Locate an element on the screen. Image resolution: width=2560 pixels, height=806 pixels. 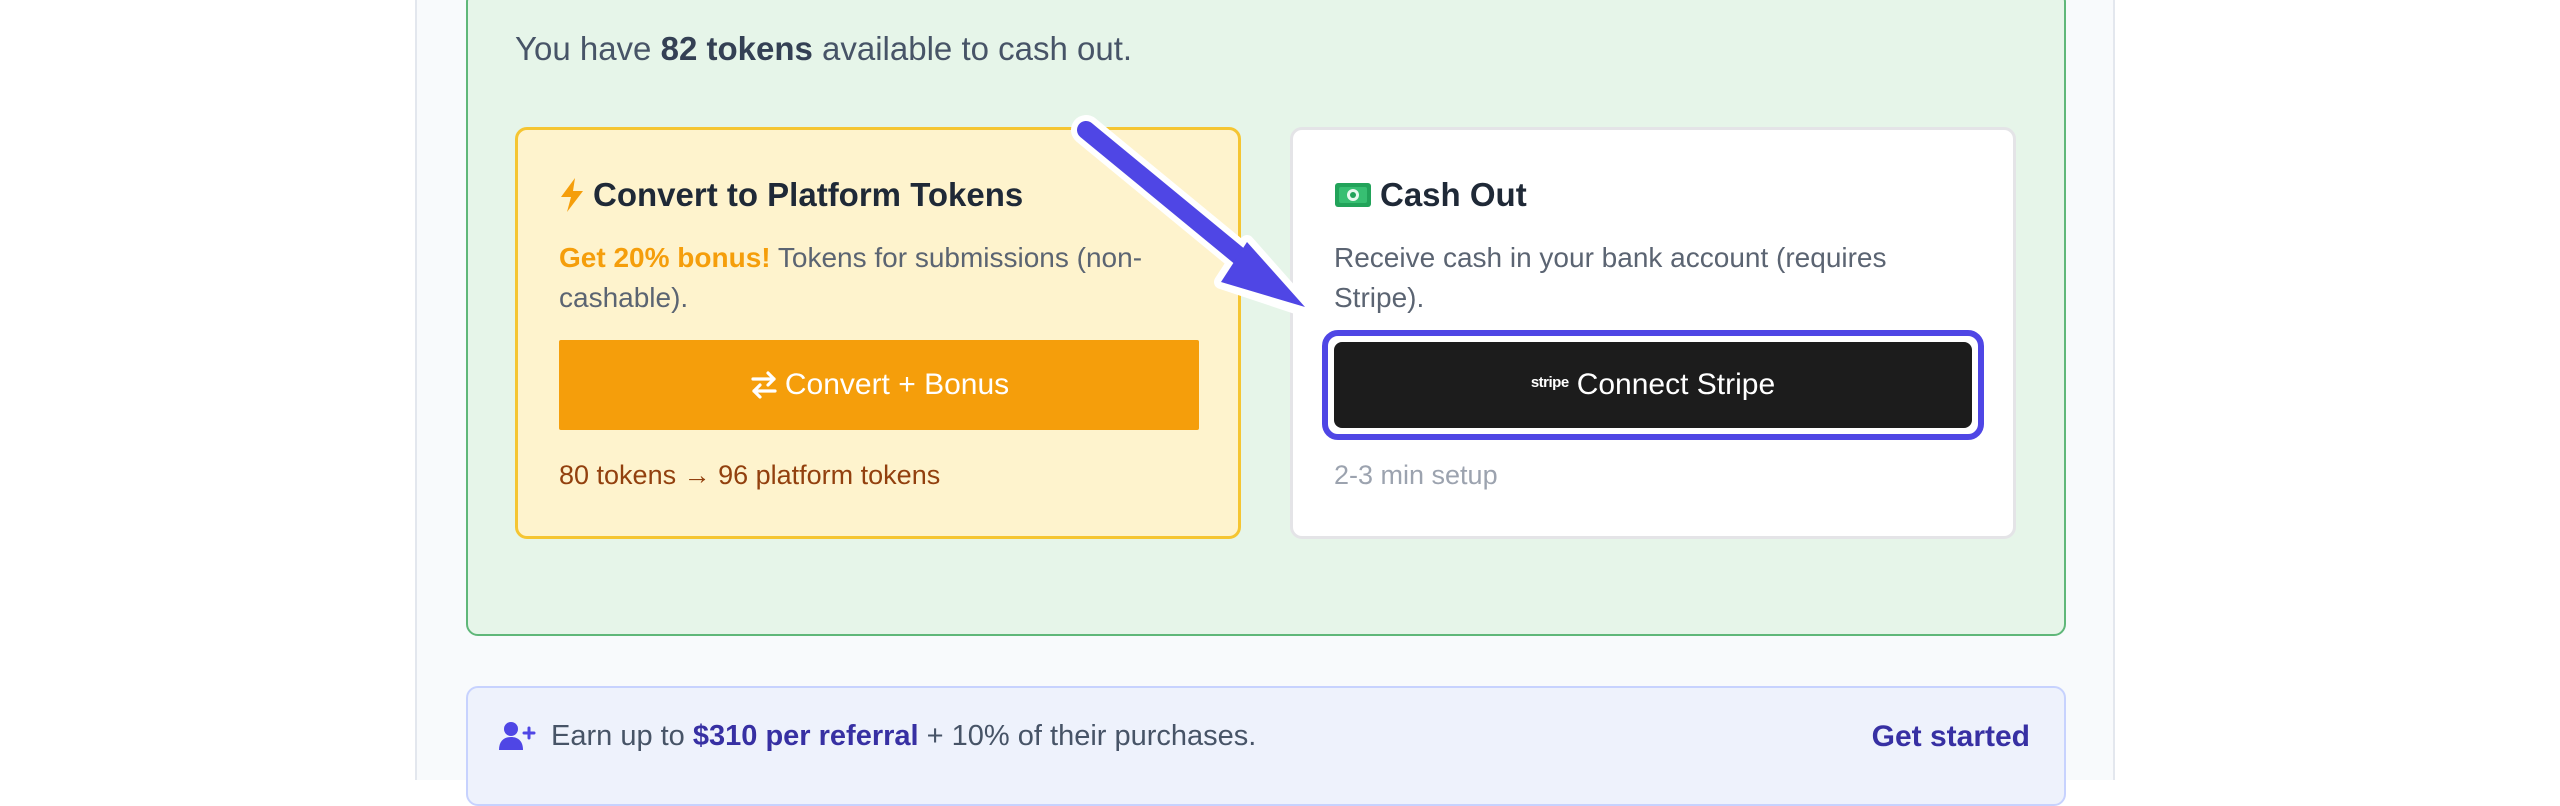
money-bill-icon is located at coordinates (1353, 195).